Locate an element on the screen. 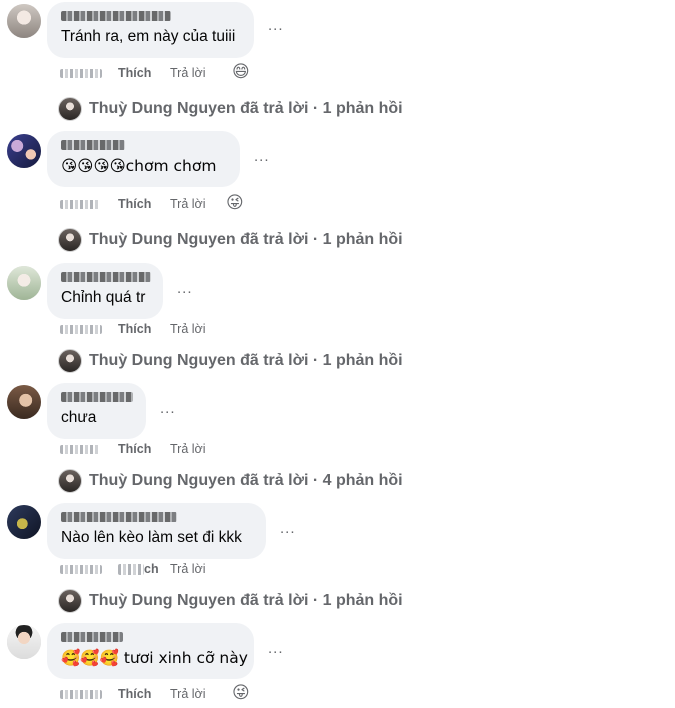  comment-actions: Thích Trả lời 😄 is located at coordinates (210, 72).